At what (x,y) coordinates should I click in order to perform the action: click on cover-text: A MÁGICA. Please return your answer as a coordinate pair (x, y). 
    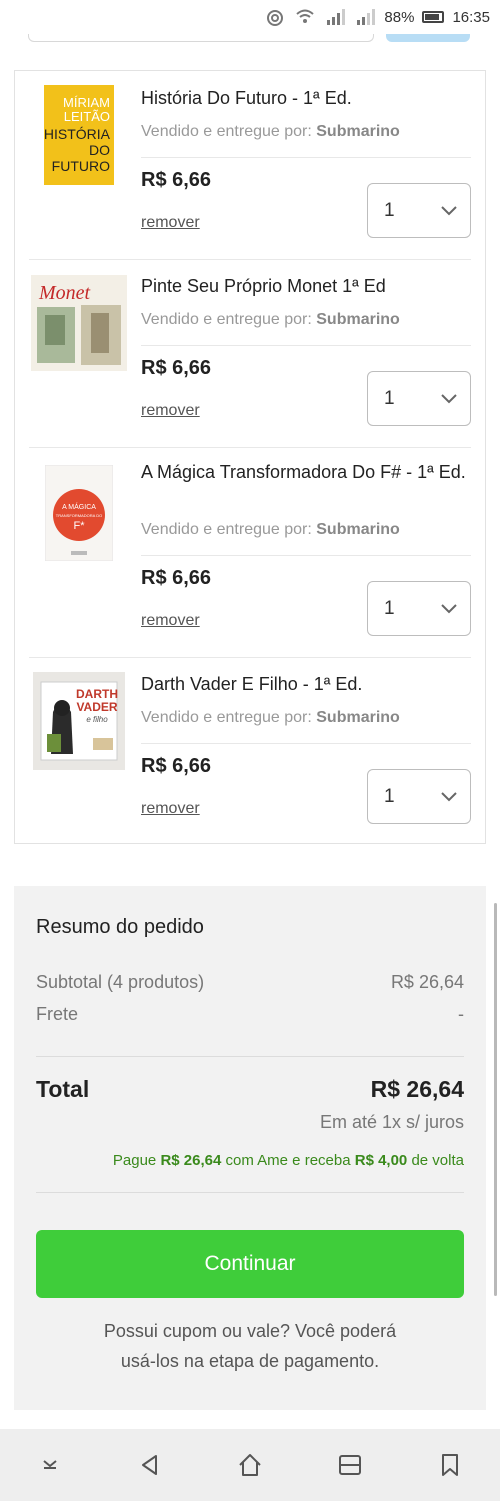
    Looking at the image, I should click on (79, 506).